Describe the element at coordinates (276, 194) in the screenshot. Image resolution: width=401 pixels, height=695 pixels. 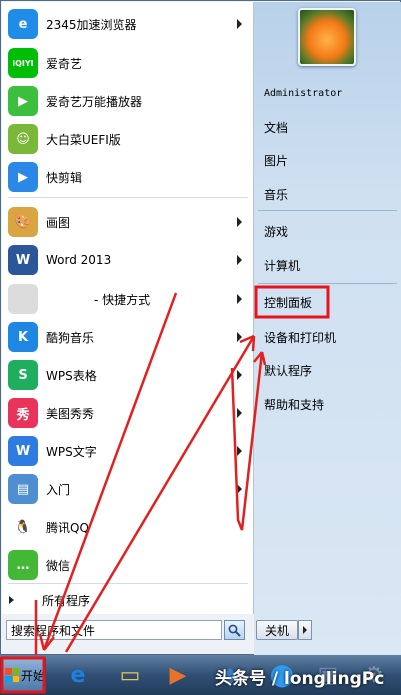
I see `place-label: 音乐` at that location.